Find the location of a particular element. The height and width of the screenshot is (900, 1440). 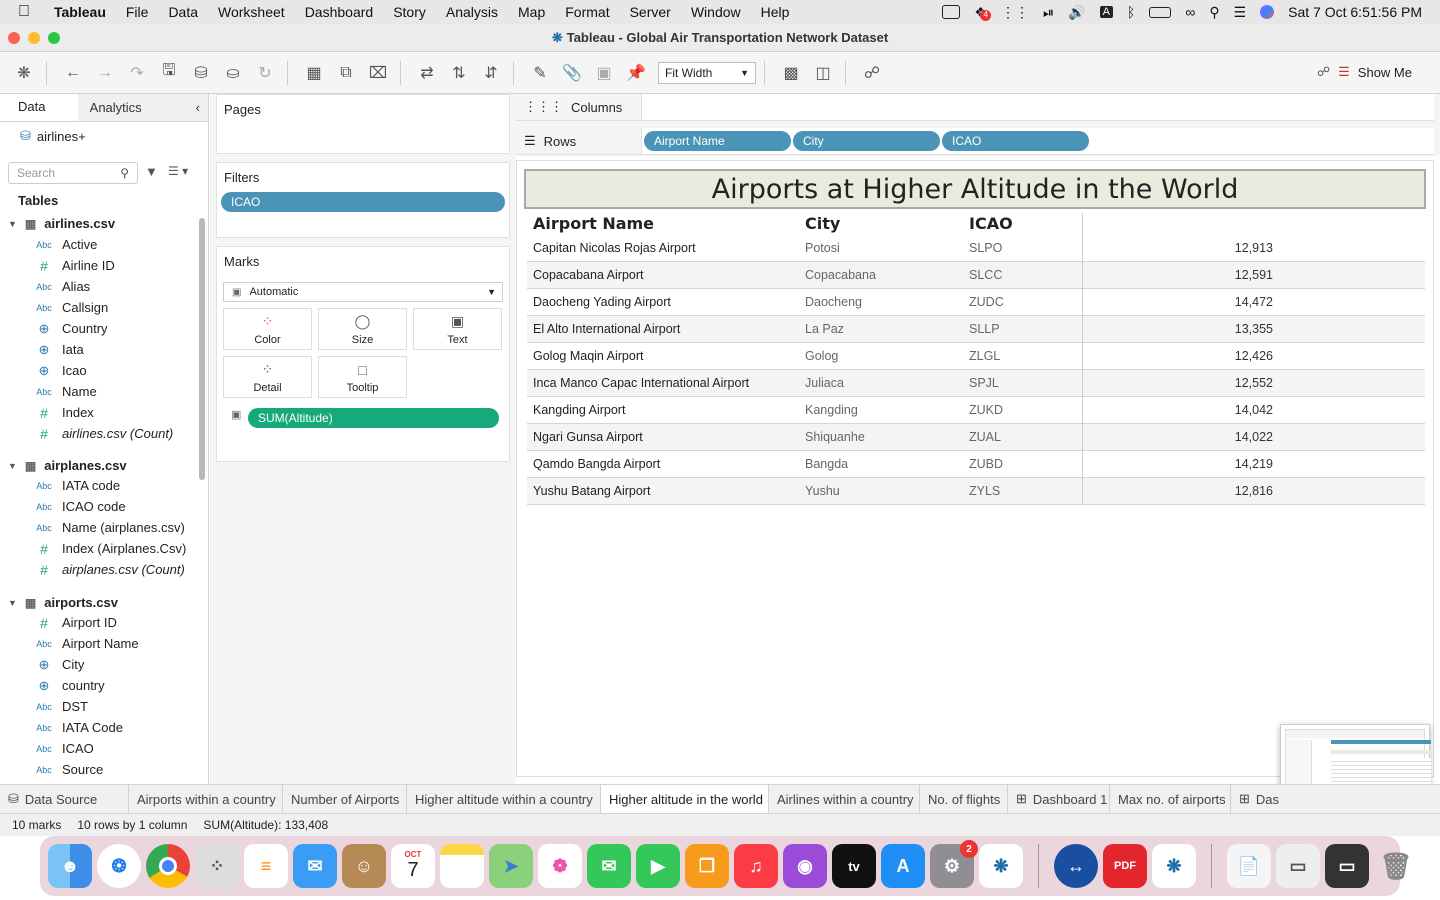

settings-icon: ⚙ 2 is located at coordinates (954, 864).